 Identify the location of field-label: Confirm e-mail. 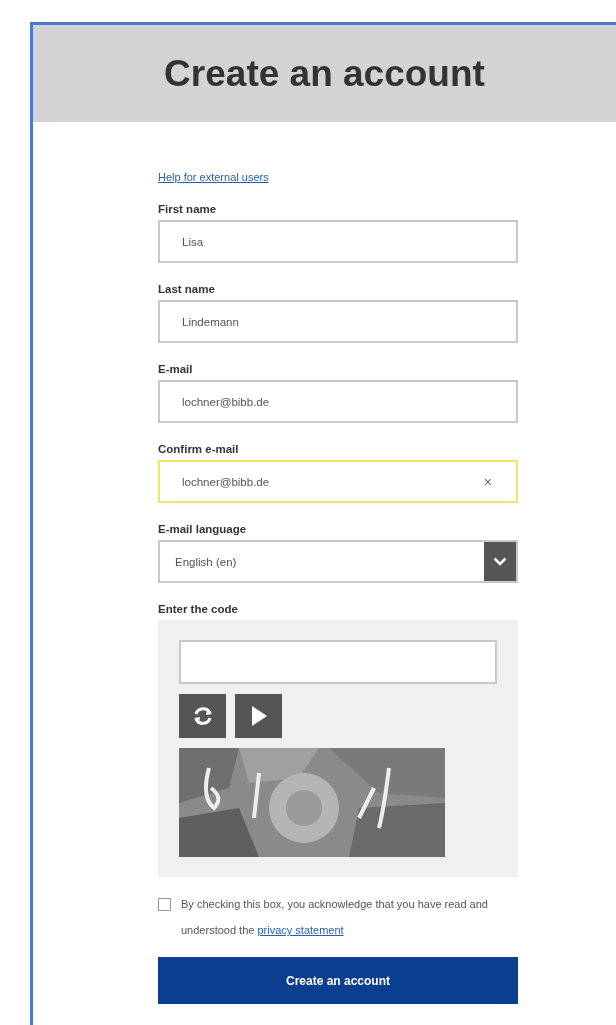
(198, 449).